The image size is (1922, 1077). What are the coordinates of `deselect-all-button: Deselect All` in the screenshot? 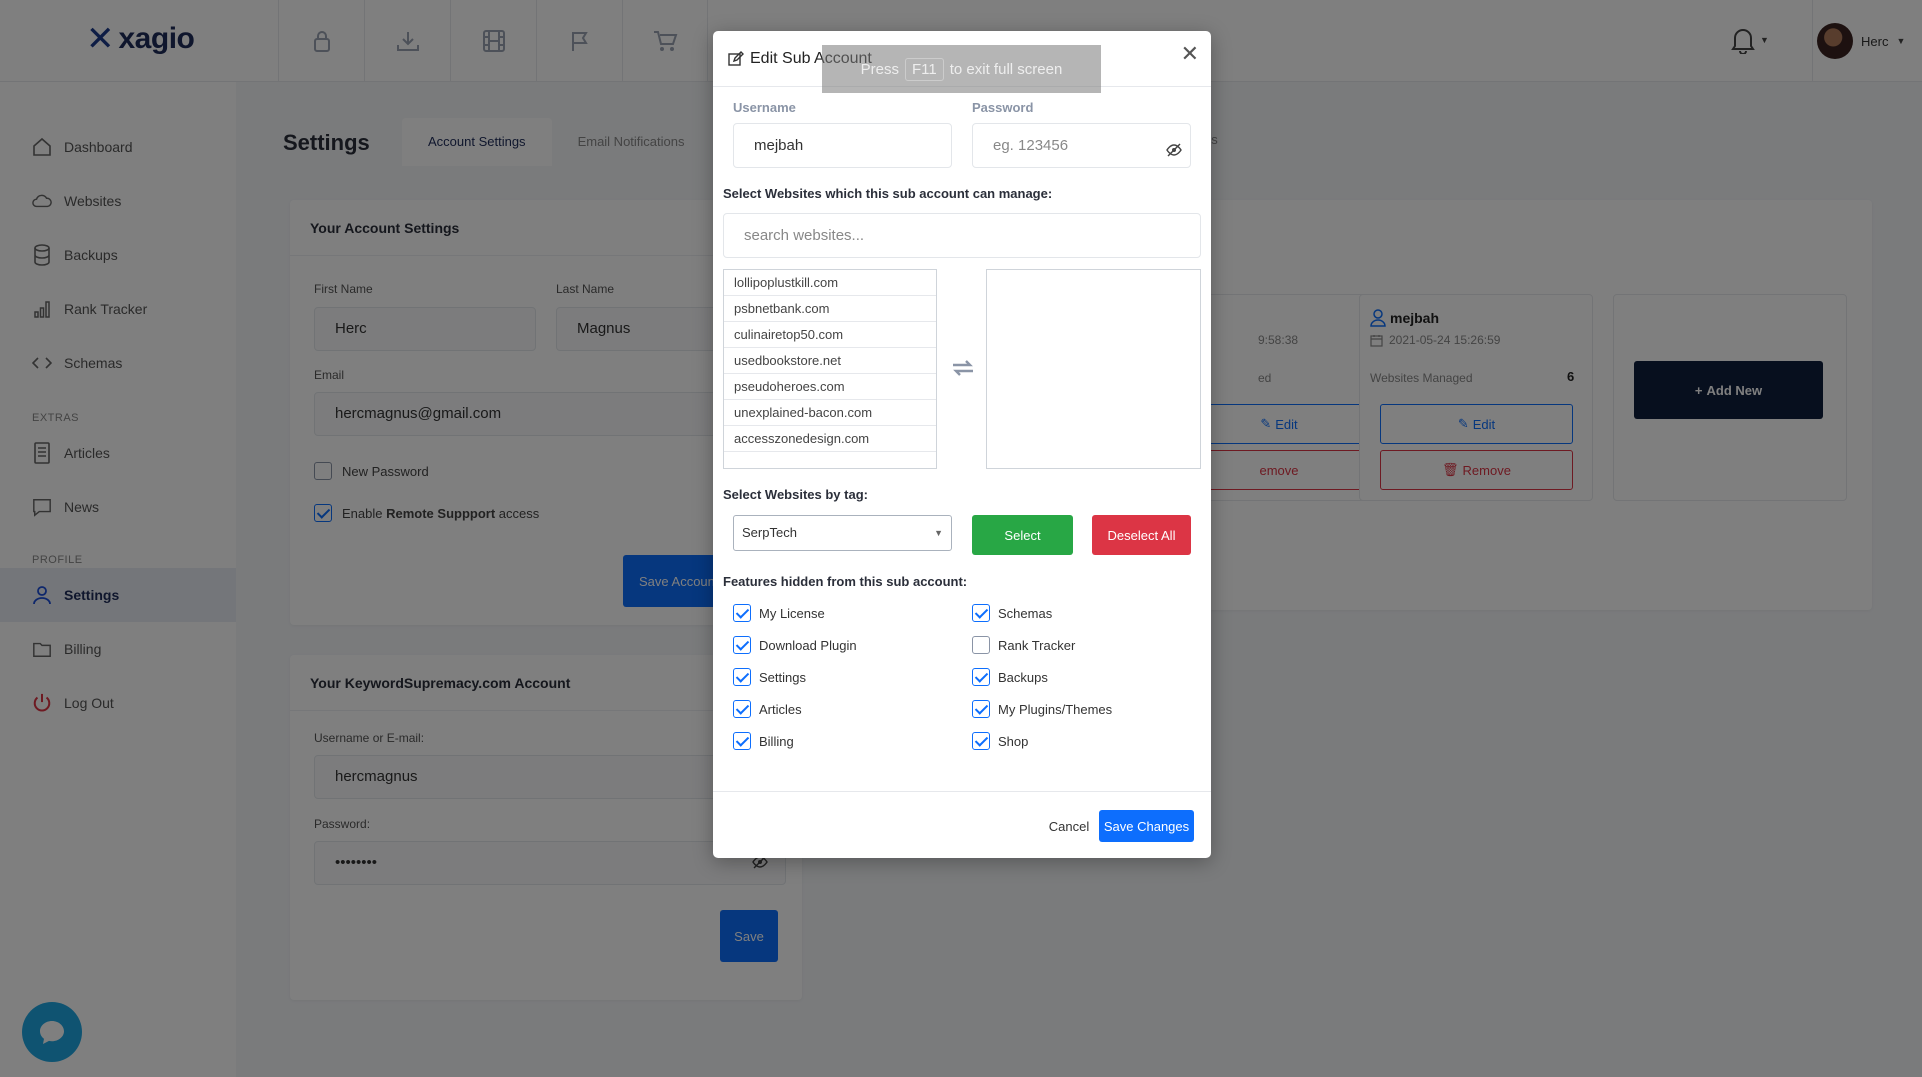 It's located at (1141, 535).